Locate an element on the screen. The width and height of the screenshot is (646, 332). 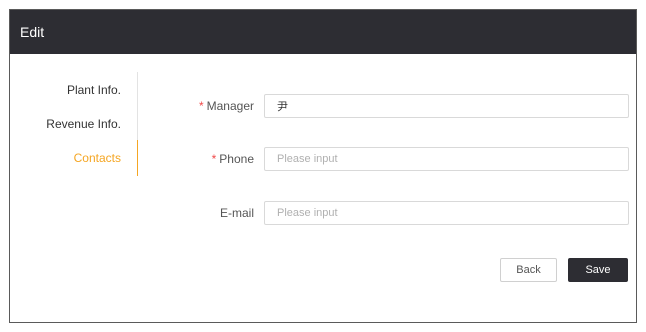
side-nav: Plant Info. Revenue Info. Contacts is located at coordinates (74, 124).